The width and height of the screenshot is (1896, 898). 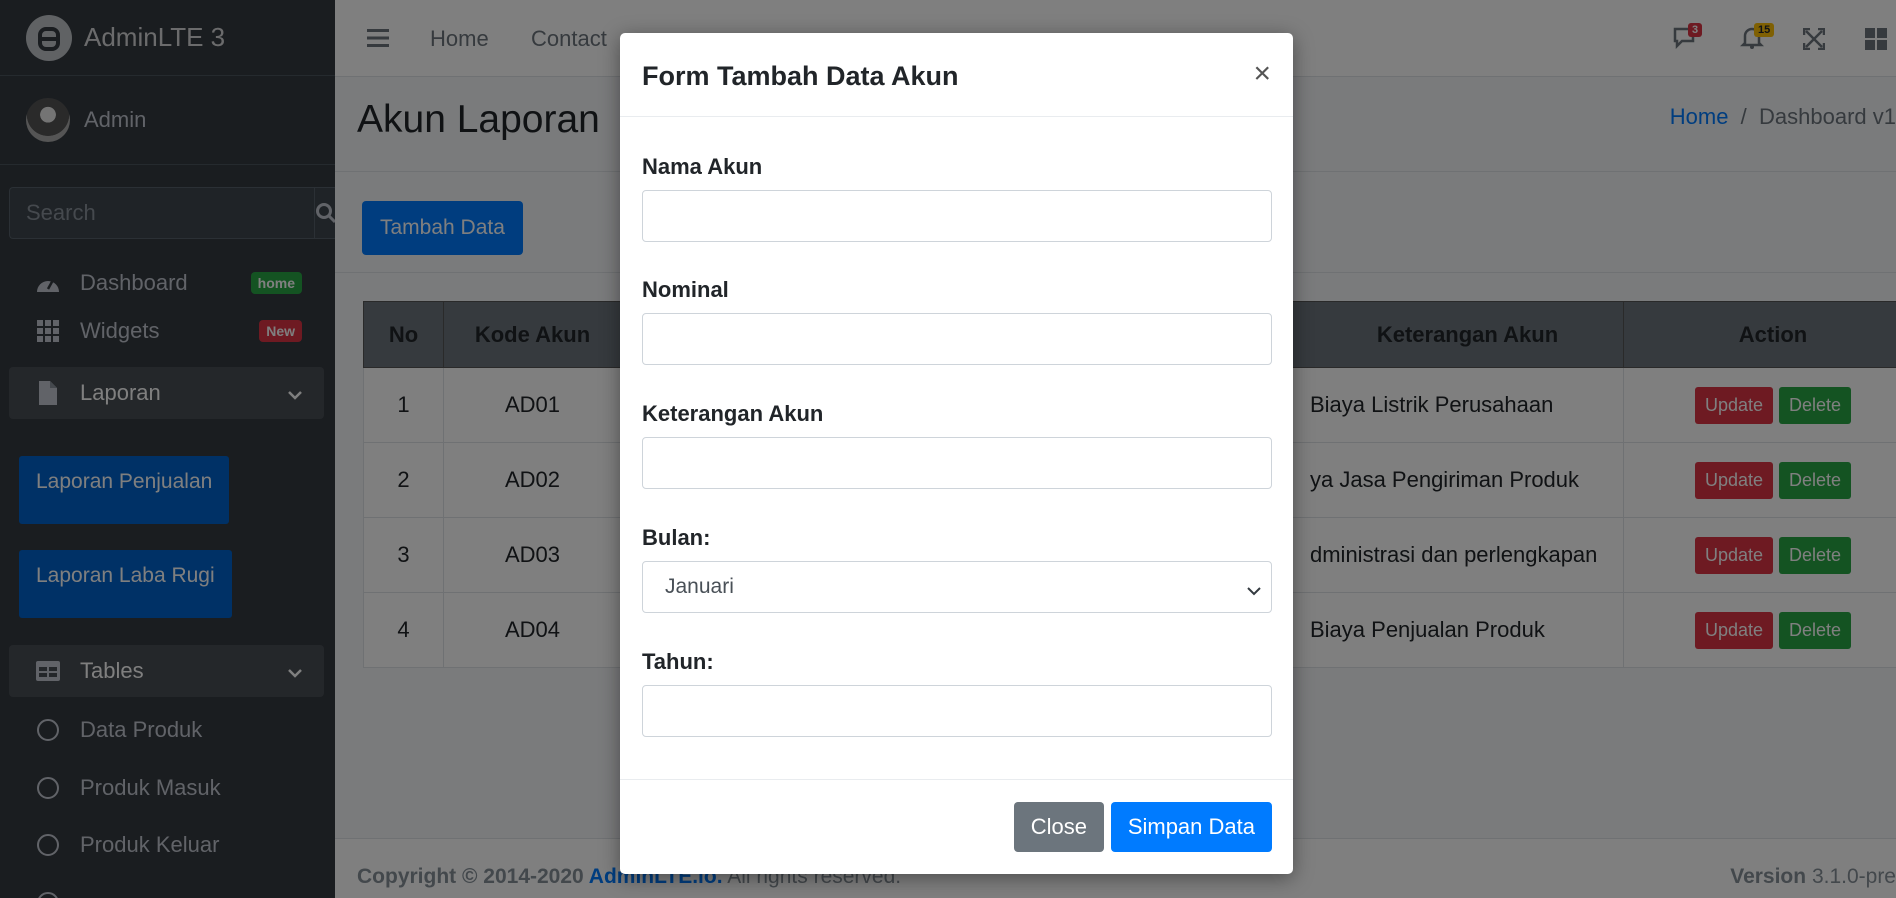 I want to click on tahun-input, so click(x=957, y=711).